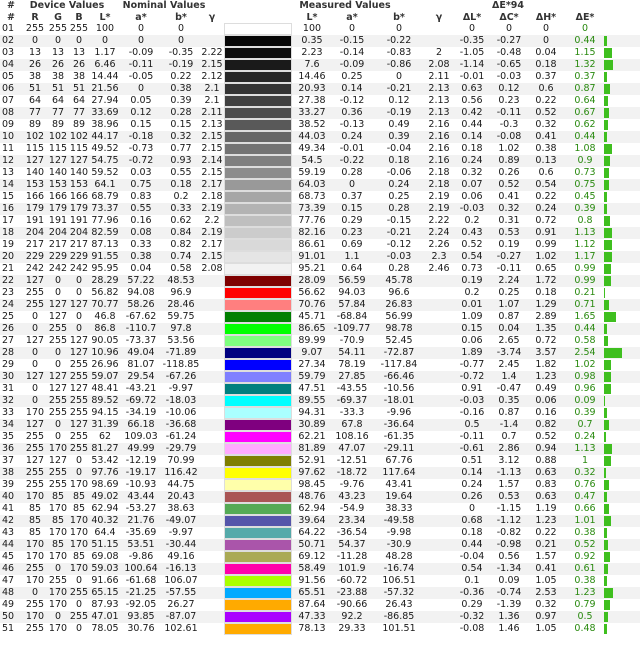 Image resolution: width=640 pixels, height=653 pixels. What do you see at coordinates (141, 328) in the screenshot?
I see `table-cell: -110.7` at bounding box center [141, 328].